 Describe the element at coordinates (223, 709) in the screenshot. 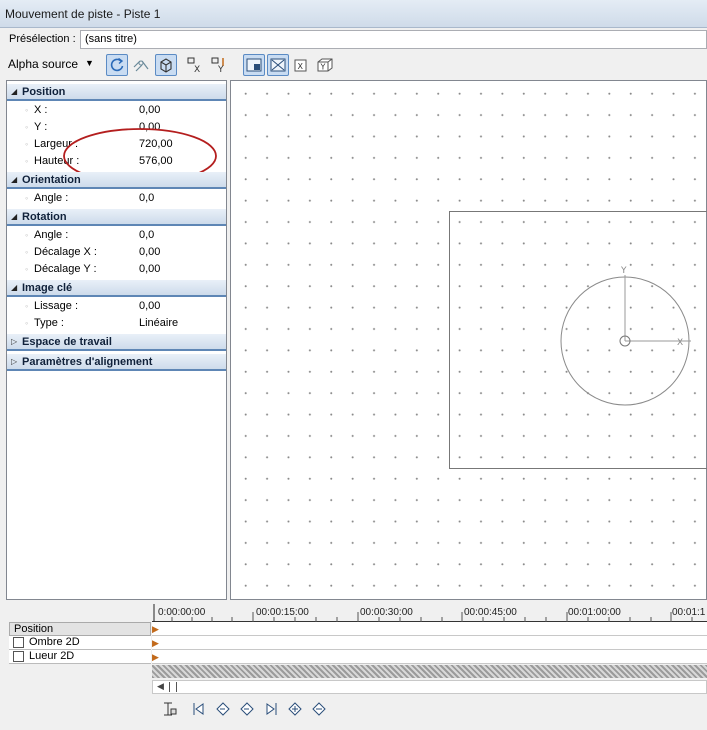

I see `prev-keyframe-icon` at that location.